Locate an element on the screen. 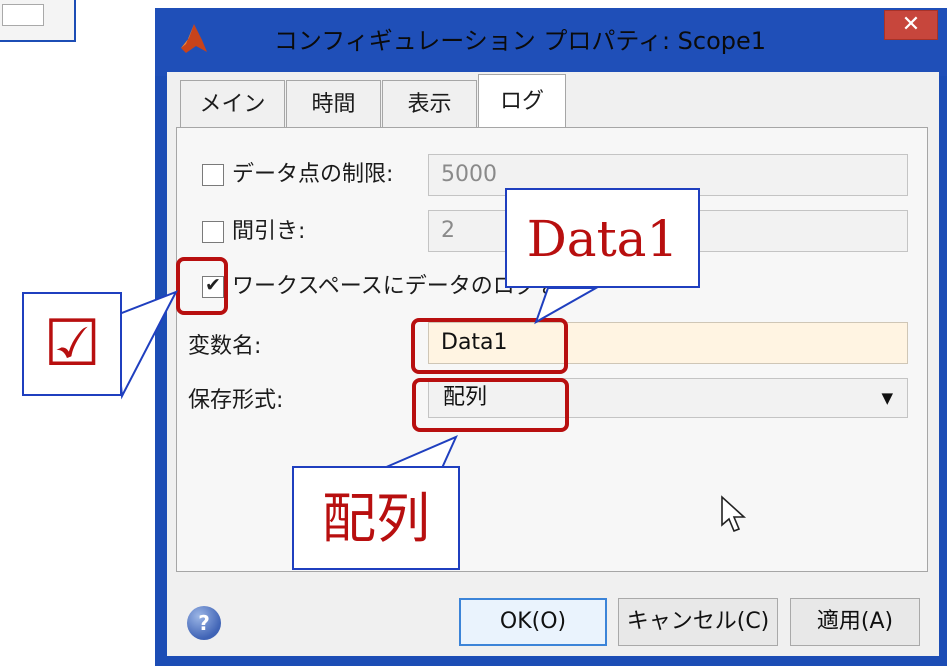  checkbox-callout: ☑ is located at coordinates (72, 344).